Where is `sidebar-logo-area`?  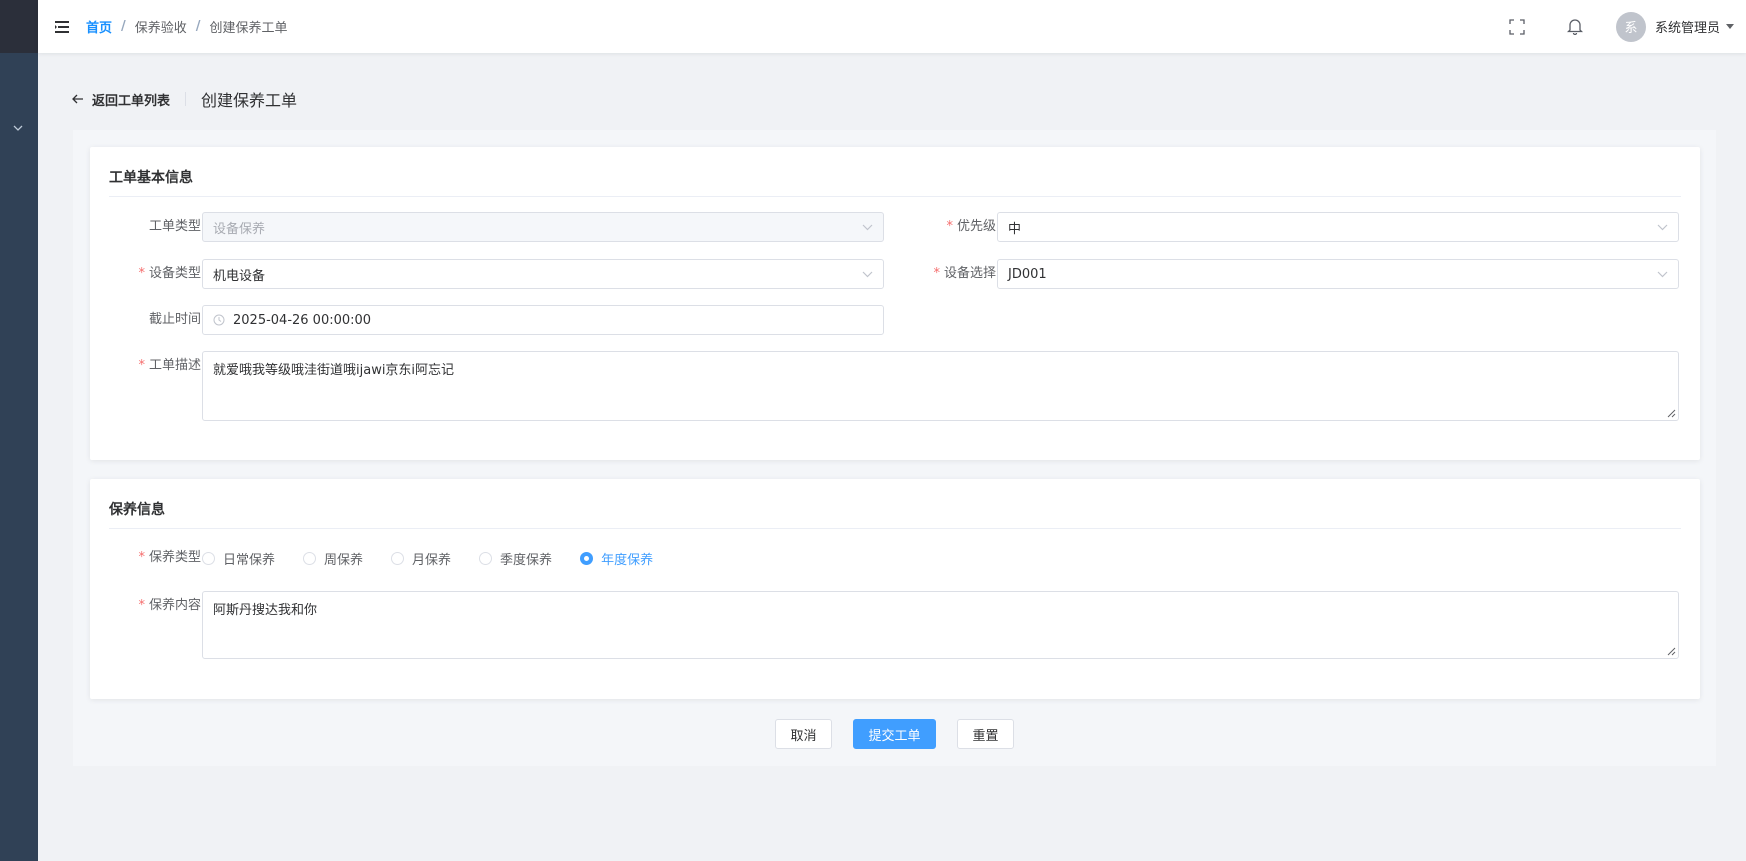 sidebar-logo-area is located at coordinates (19, 26).